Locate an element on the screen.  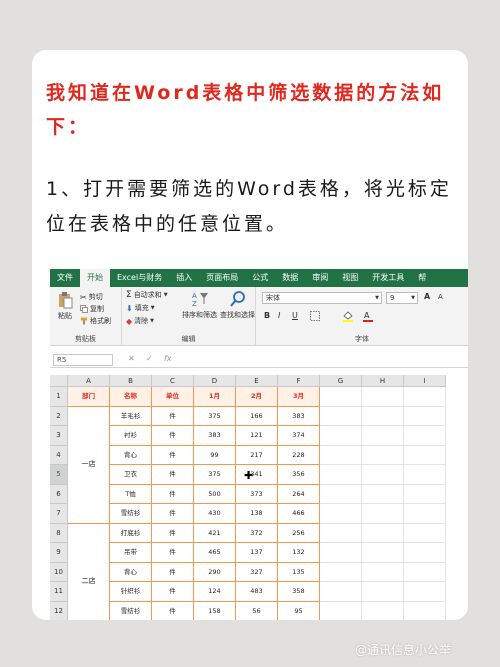
table-cell: T恤 is located at coordinates (131, 494).